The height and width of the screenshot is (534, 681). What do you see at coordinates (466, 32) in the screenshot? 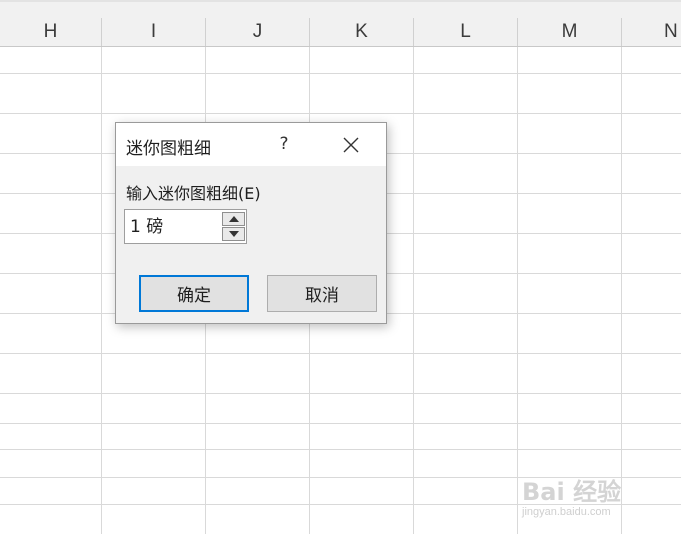
I see `column-header-l: L` at bounding box center [466, 32].